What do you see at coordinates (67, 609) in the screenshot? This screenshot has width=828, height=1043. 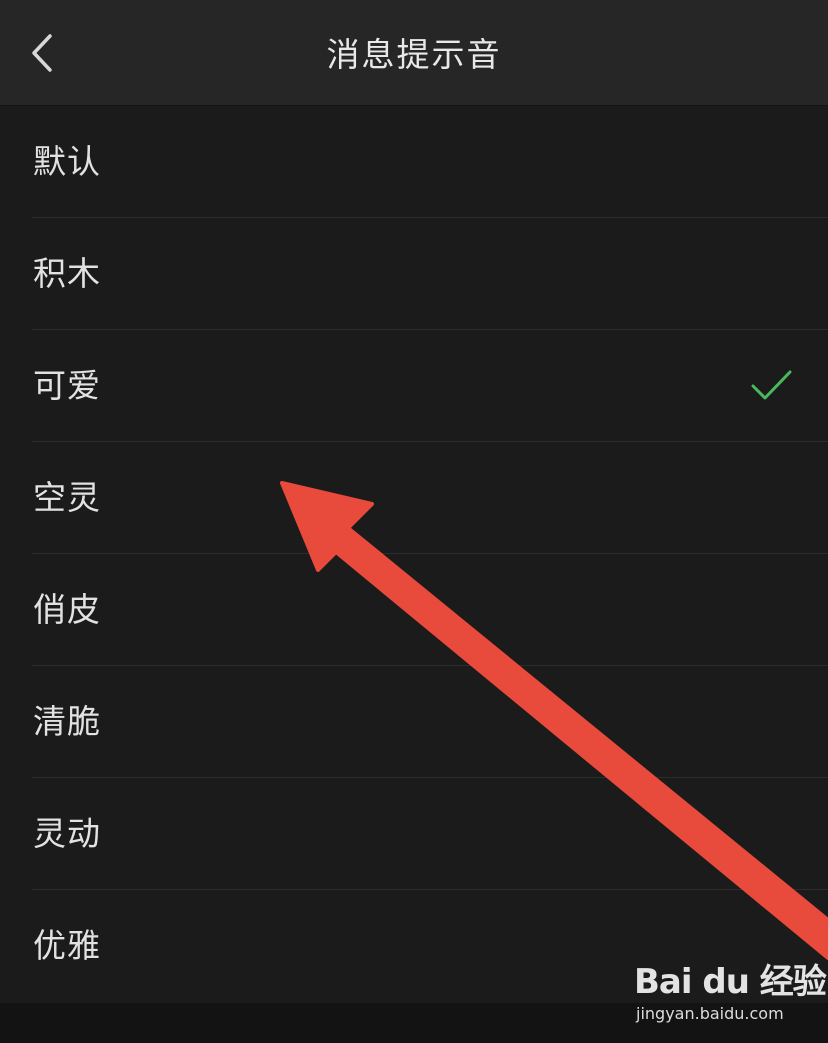 I see `sound-option-label: 俏皮` at bounding box center [67, 609].